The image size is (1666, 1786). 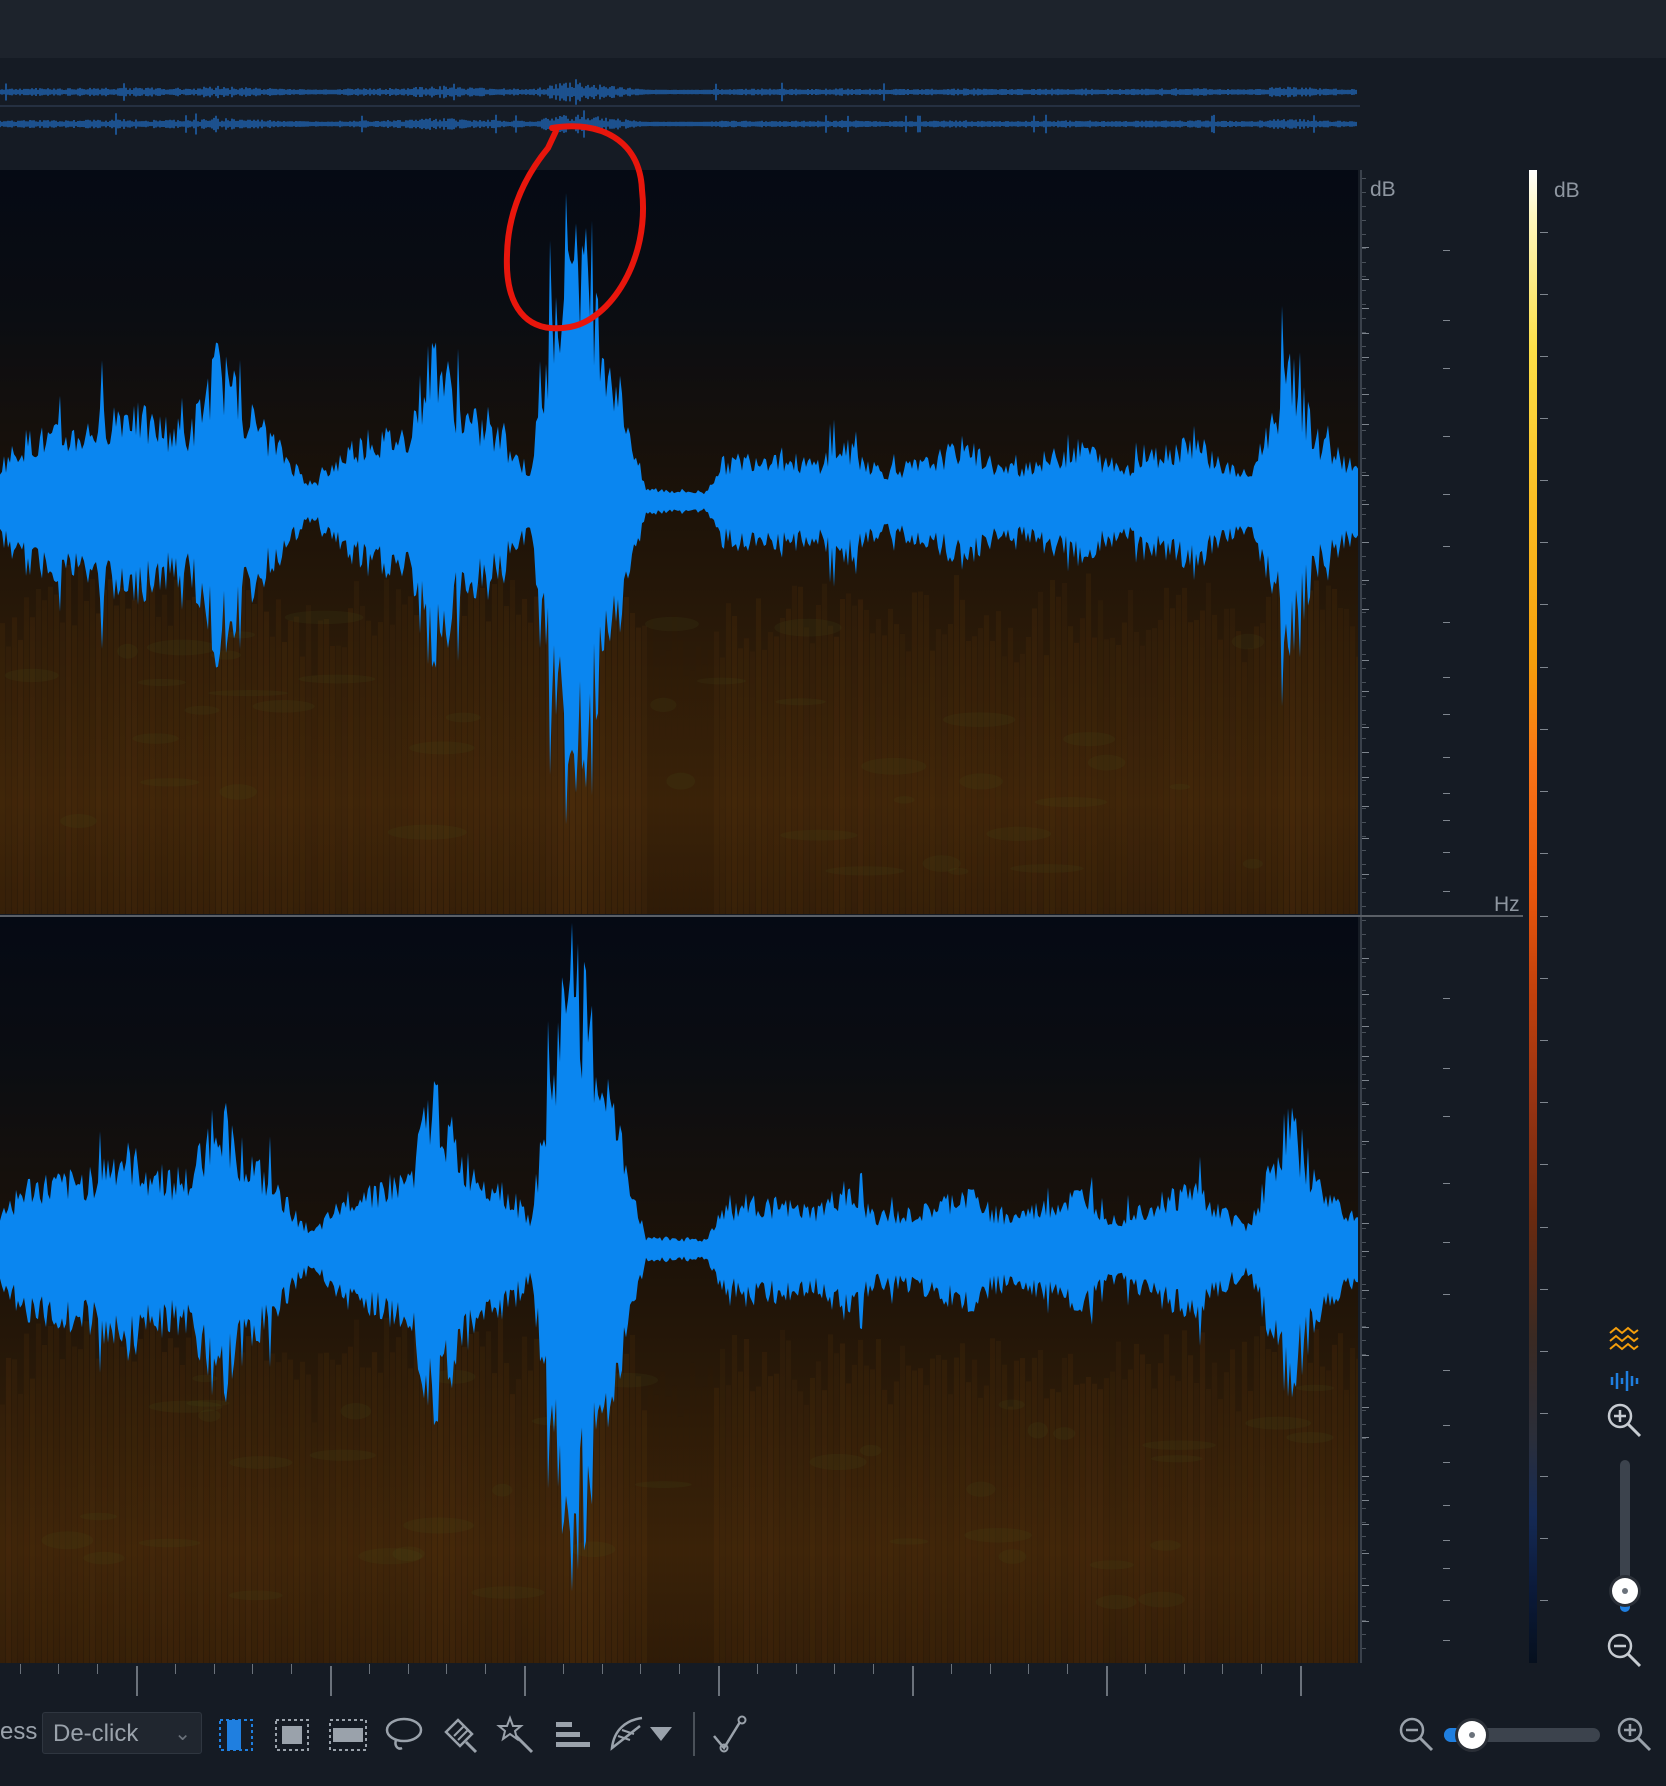 I want to click on tool-dropdown, so click(x=661, y=1734).